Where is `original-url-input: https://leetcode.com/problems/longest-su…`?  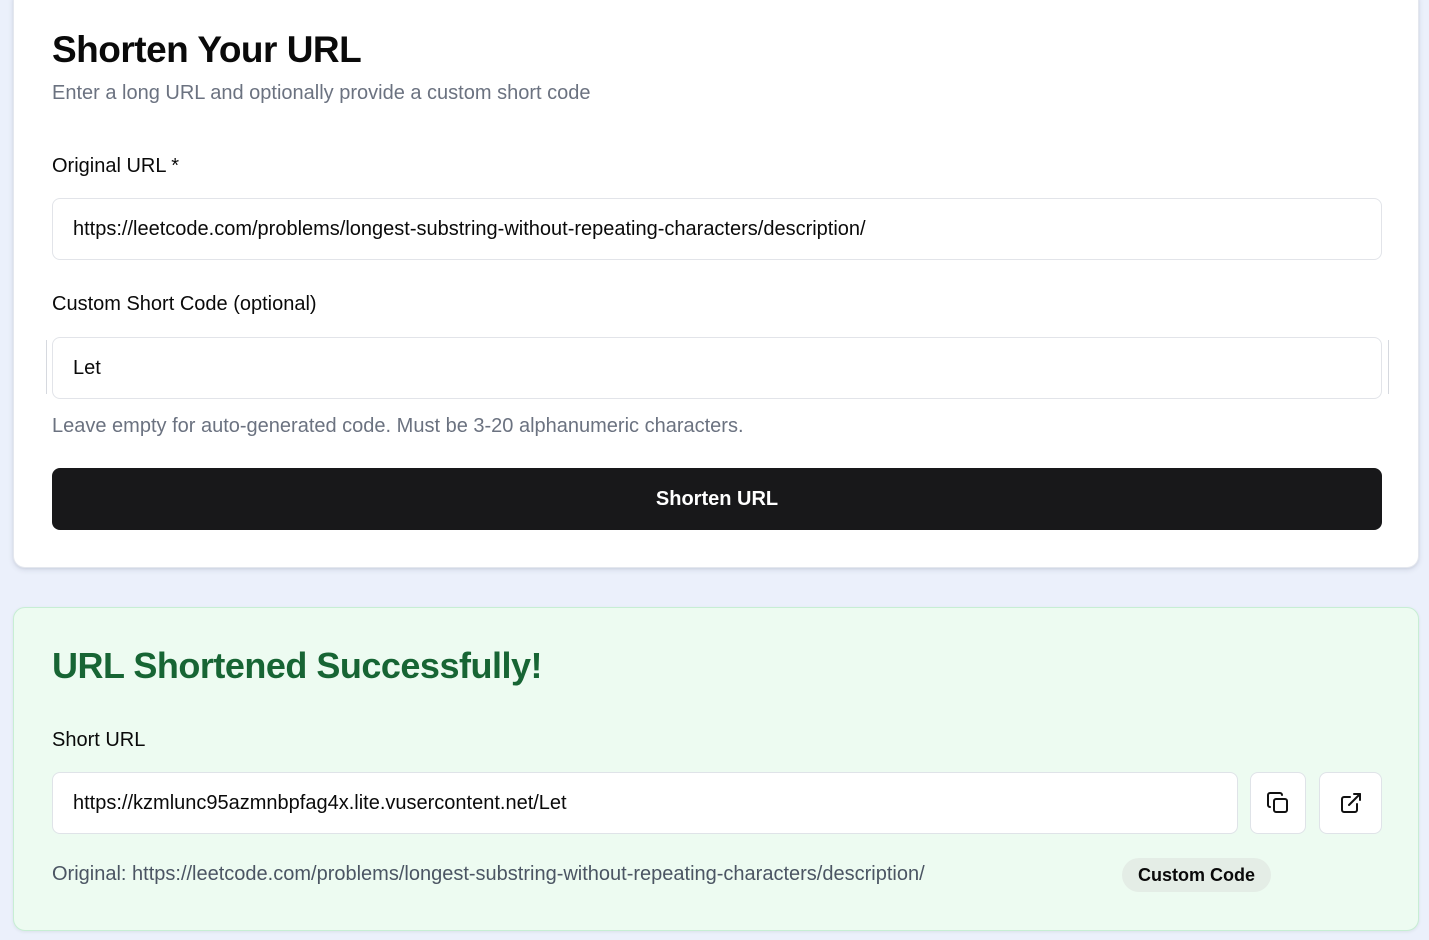
original-url-input: https://leetcode.com/problems/longest-su… is located at coordinates (717, 229).